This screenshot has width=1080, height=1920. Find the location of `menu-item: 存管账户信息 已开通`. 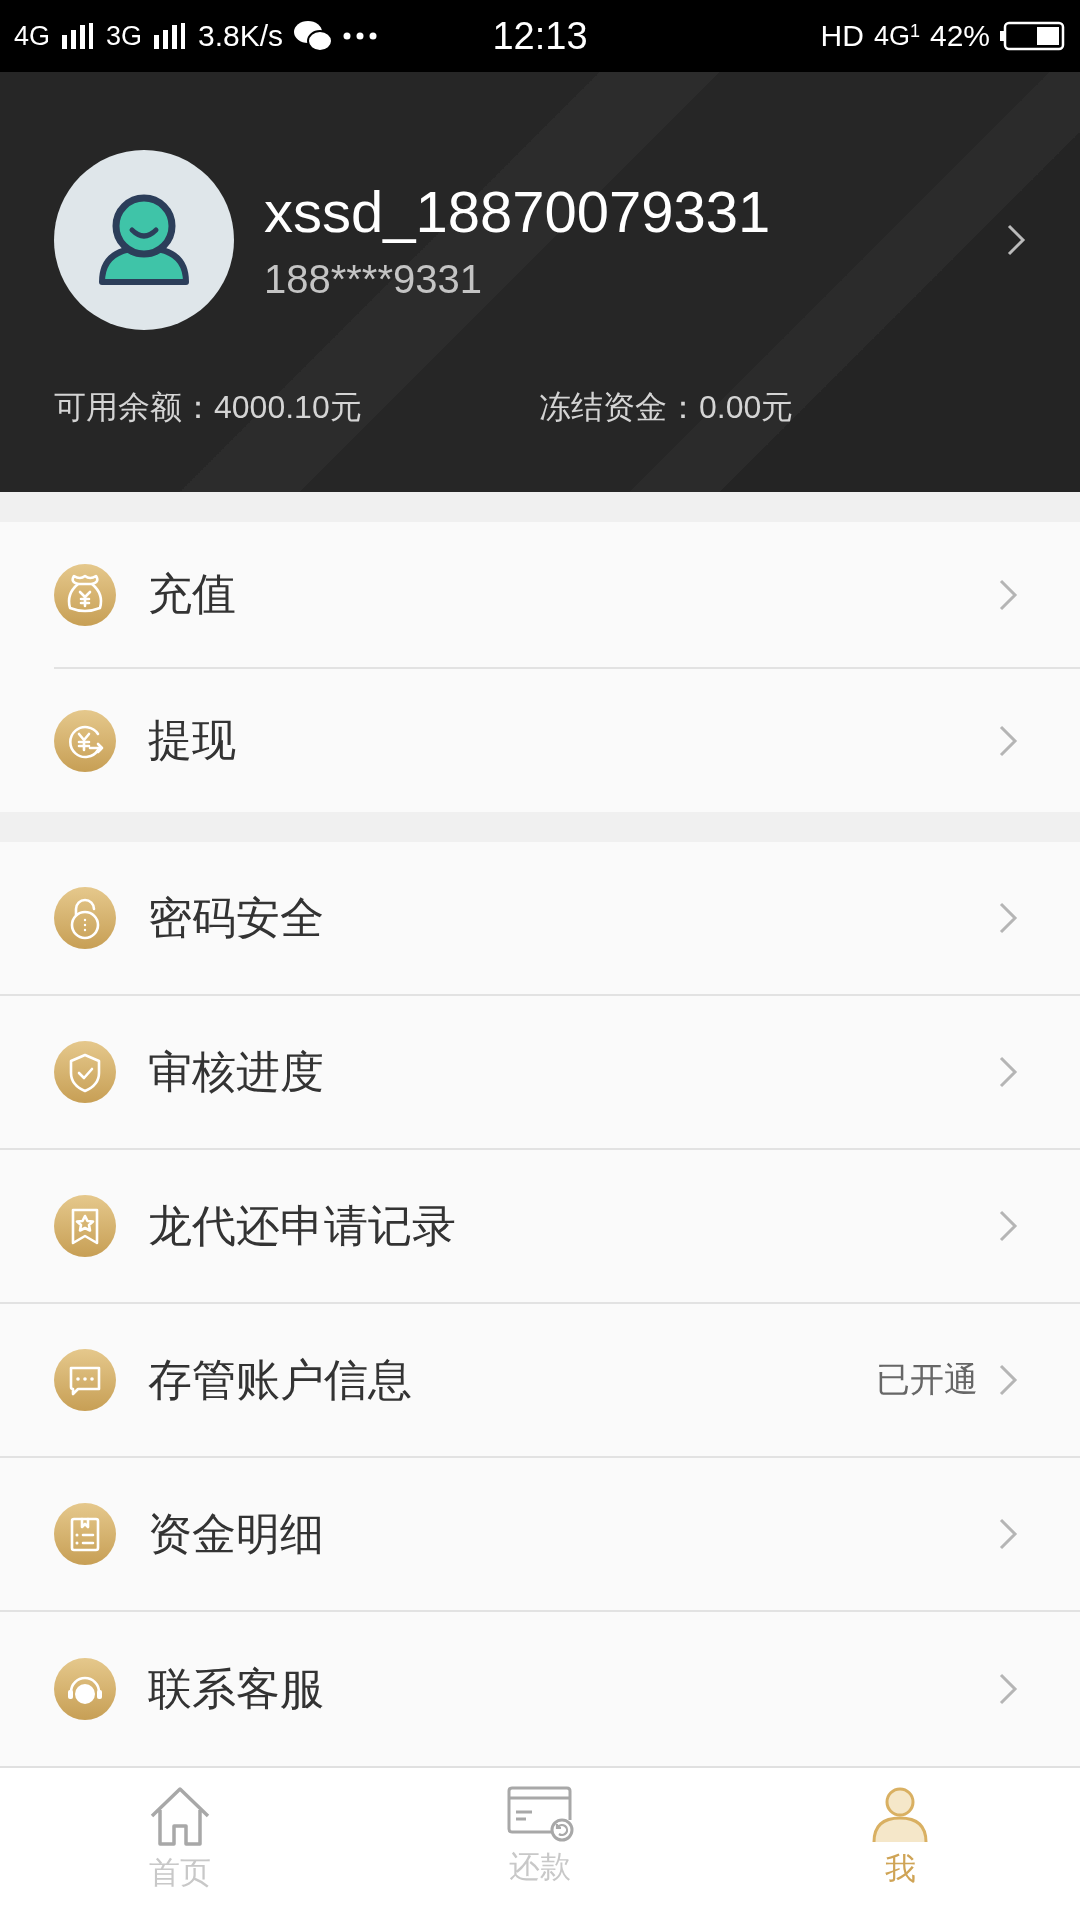

menu-item: 存管账户信息 已开通 is located at coordinates (540, 1381).